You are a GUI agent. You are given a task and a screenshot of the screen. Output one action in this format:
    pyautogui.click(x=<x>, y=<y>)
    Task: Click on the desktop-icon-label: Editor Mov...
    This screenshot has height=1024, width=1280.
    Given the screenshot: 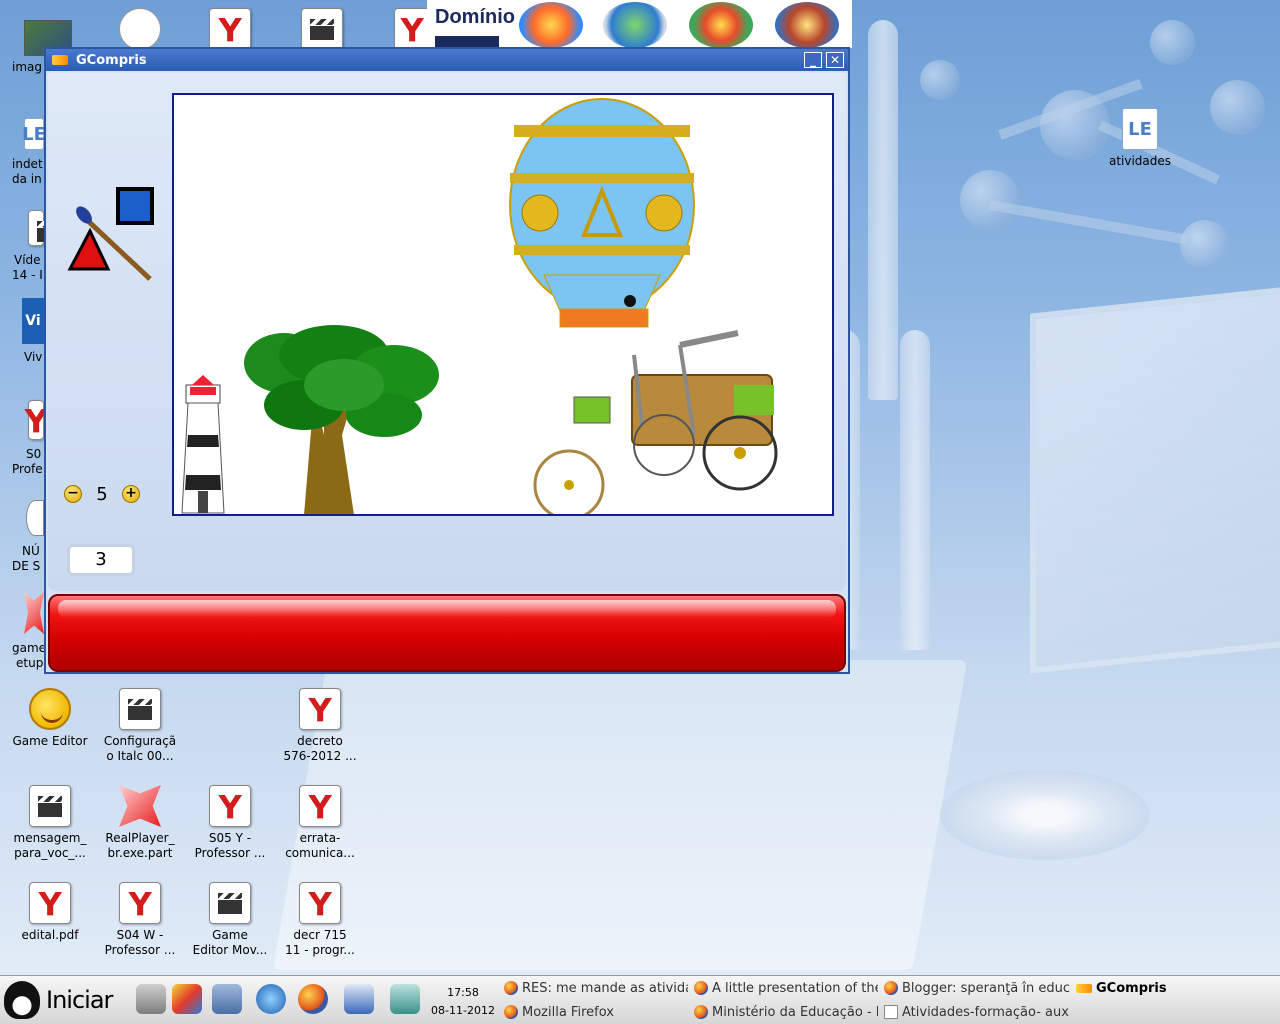 What is the action you would take?
    pyautogui.click(x=230, y=950)
    